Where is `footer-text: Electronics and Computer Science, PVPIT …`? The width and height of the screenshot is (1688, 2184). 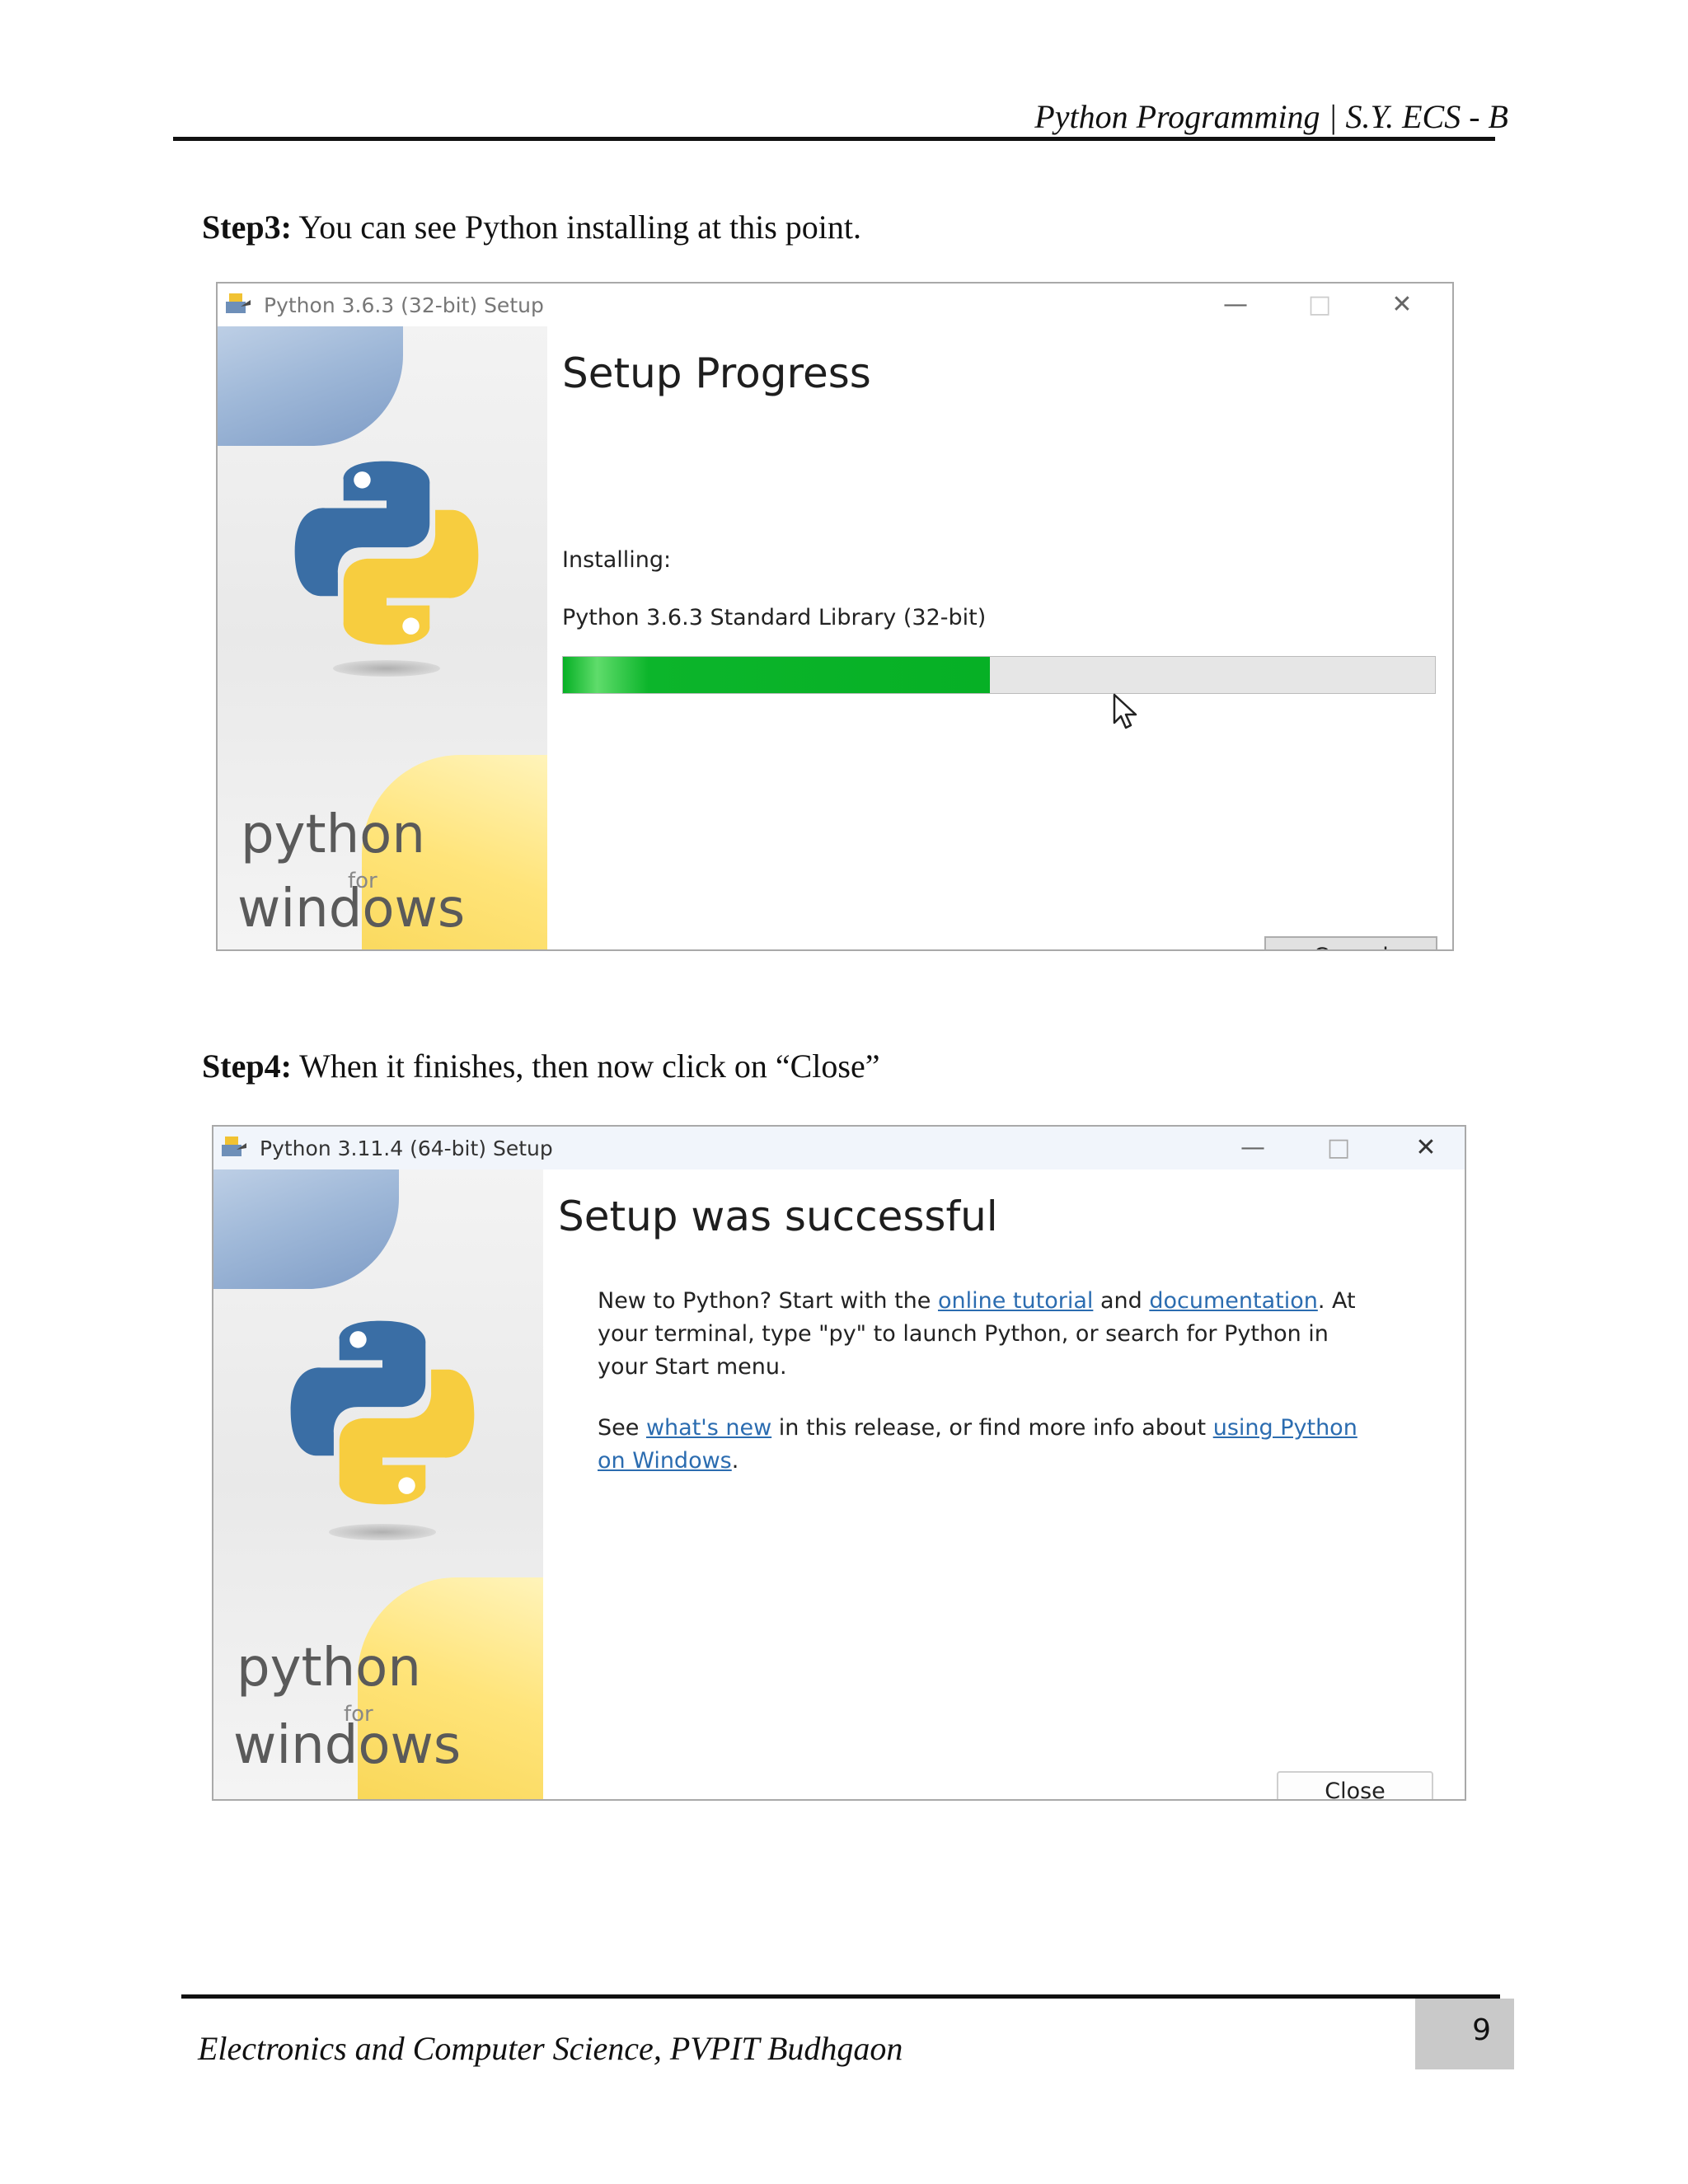 footer-text: Electronics and Computer Science, PVPIT … is located at coordinates (550, 2048).